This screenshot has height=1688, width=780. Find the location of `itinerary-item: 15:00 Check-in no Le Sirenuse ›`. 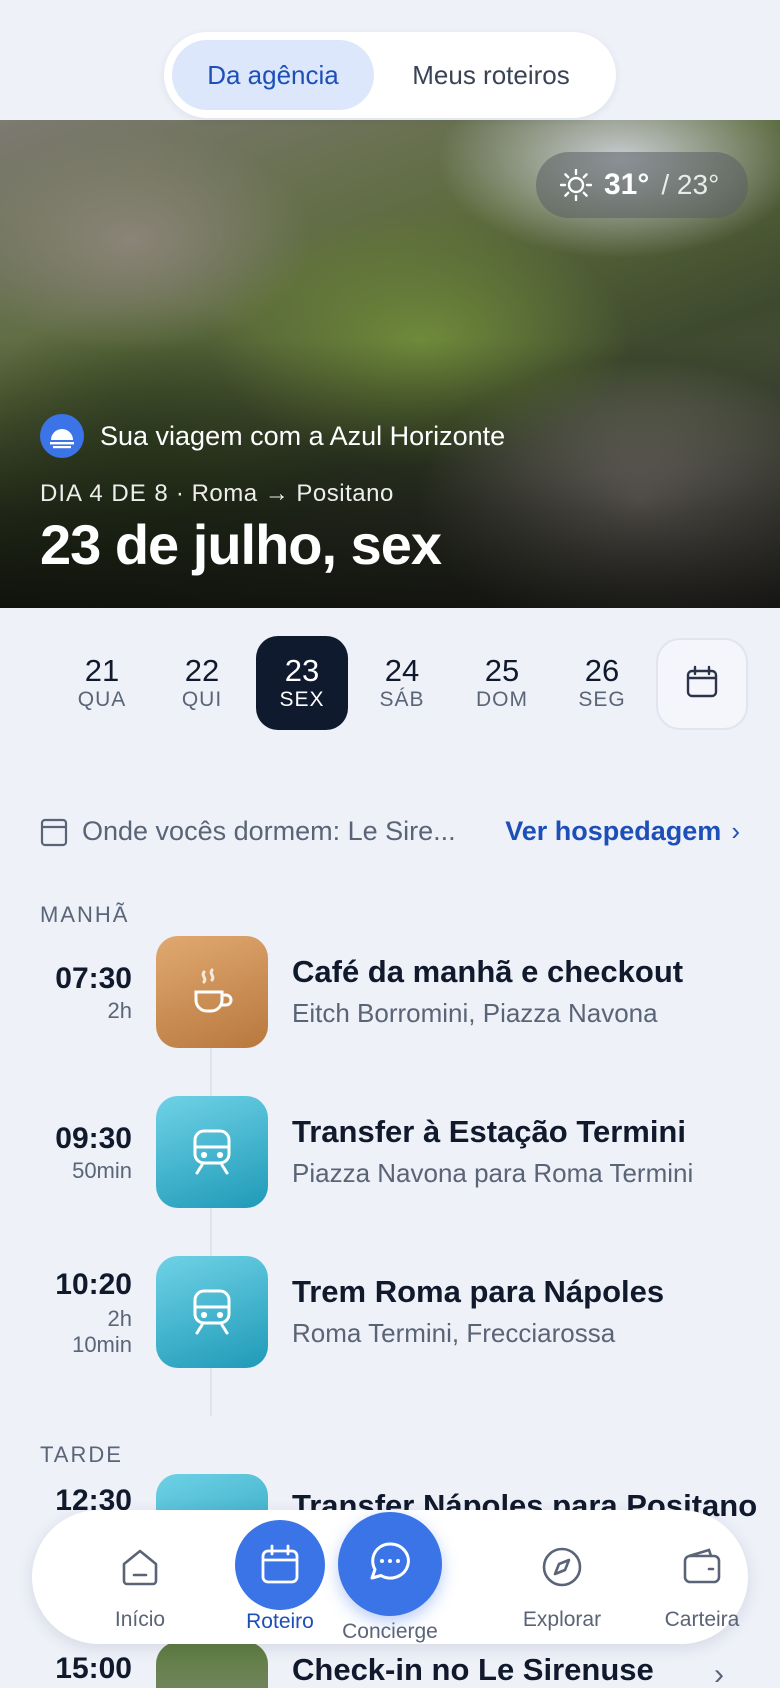

itinerary-item: 15:00 Check-in no Le Sirenuse › is located at coordinates (390, 1665).